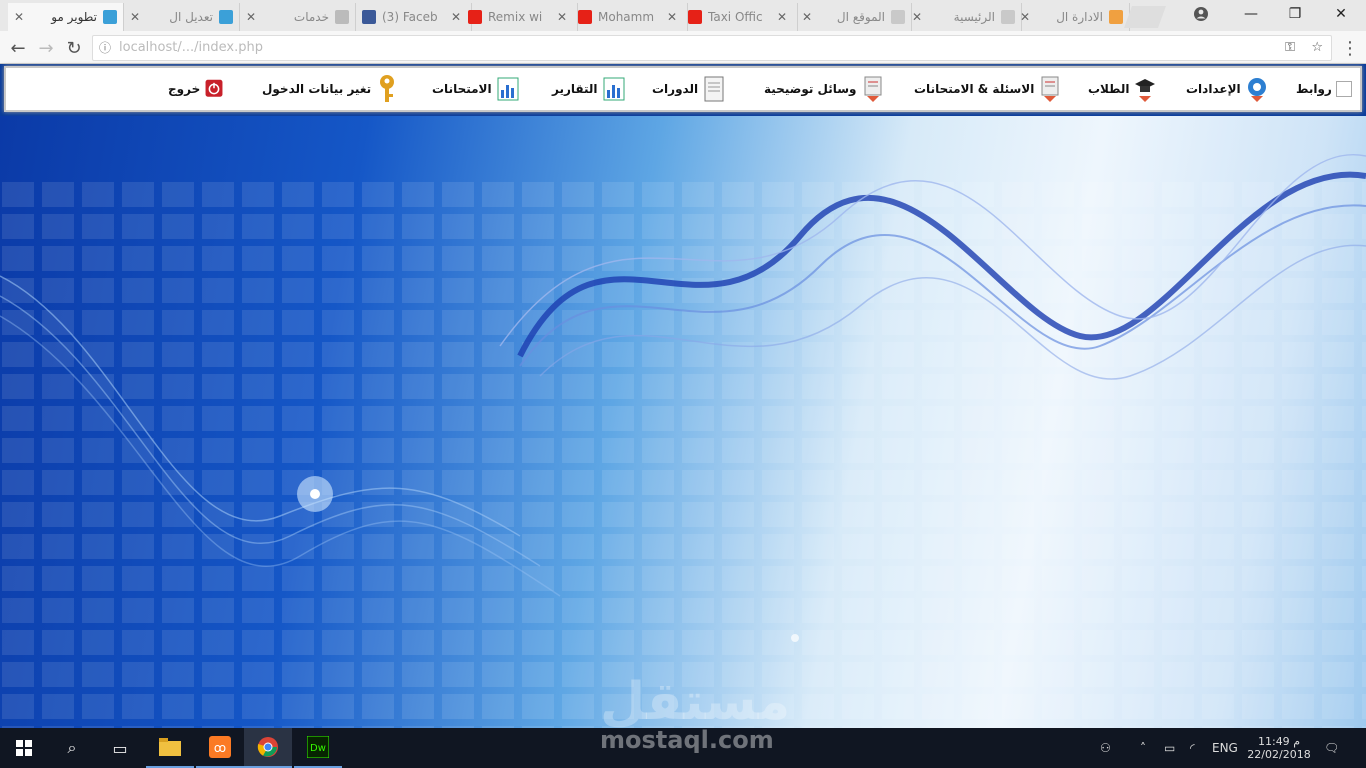 This screenshot has width=1366, height=768. I want to click on browser-tab-10: الادارة ال ✕, so click(1072, 17).